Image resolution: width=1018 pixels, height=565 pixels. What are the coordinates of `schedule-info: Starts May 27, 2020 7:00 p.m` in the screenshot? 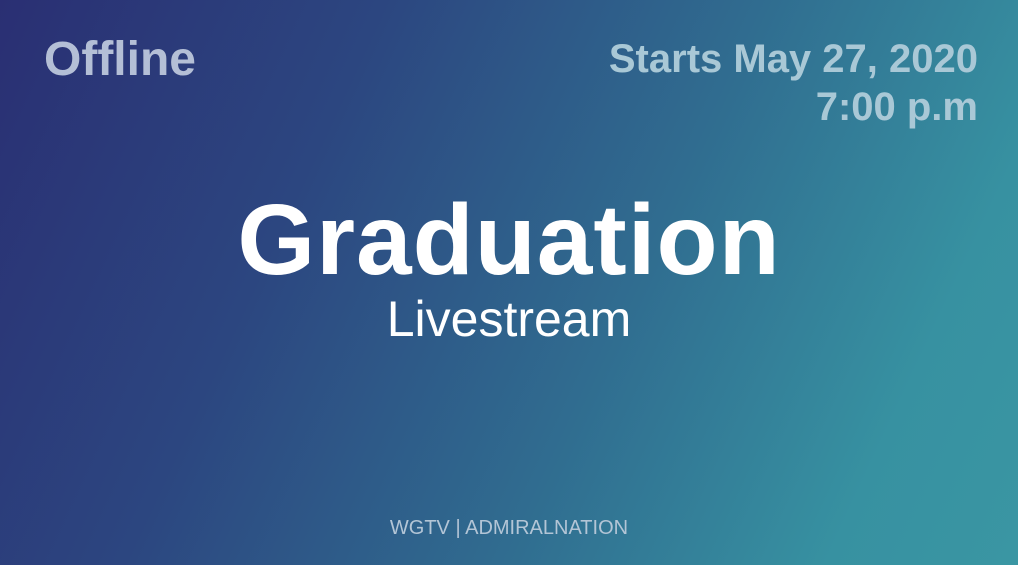 It's located at (793, 83).